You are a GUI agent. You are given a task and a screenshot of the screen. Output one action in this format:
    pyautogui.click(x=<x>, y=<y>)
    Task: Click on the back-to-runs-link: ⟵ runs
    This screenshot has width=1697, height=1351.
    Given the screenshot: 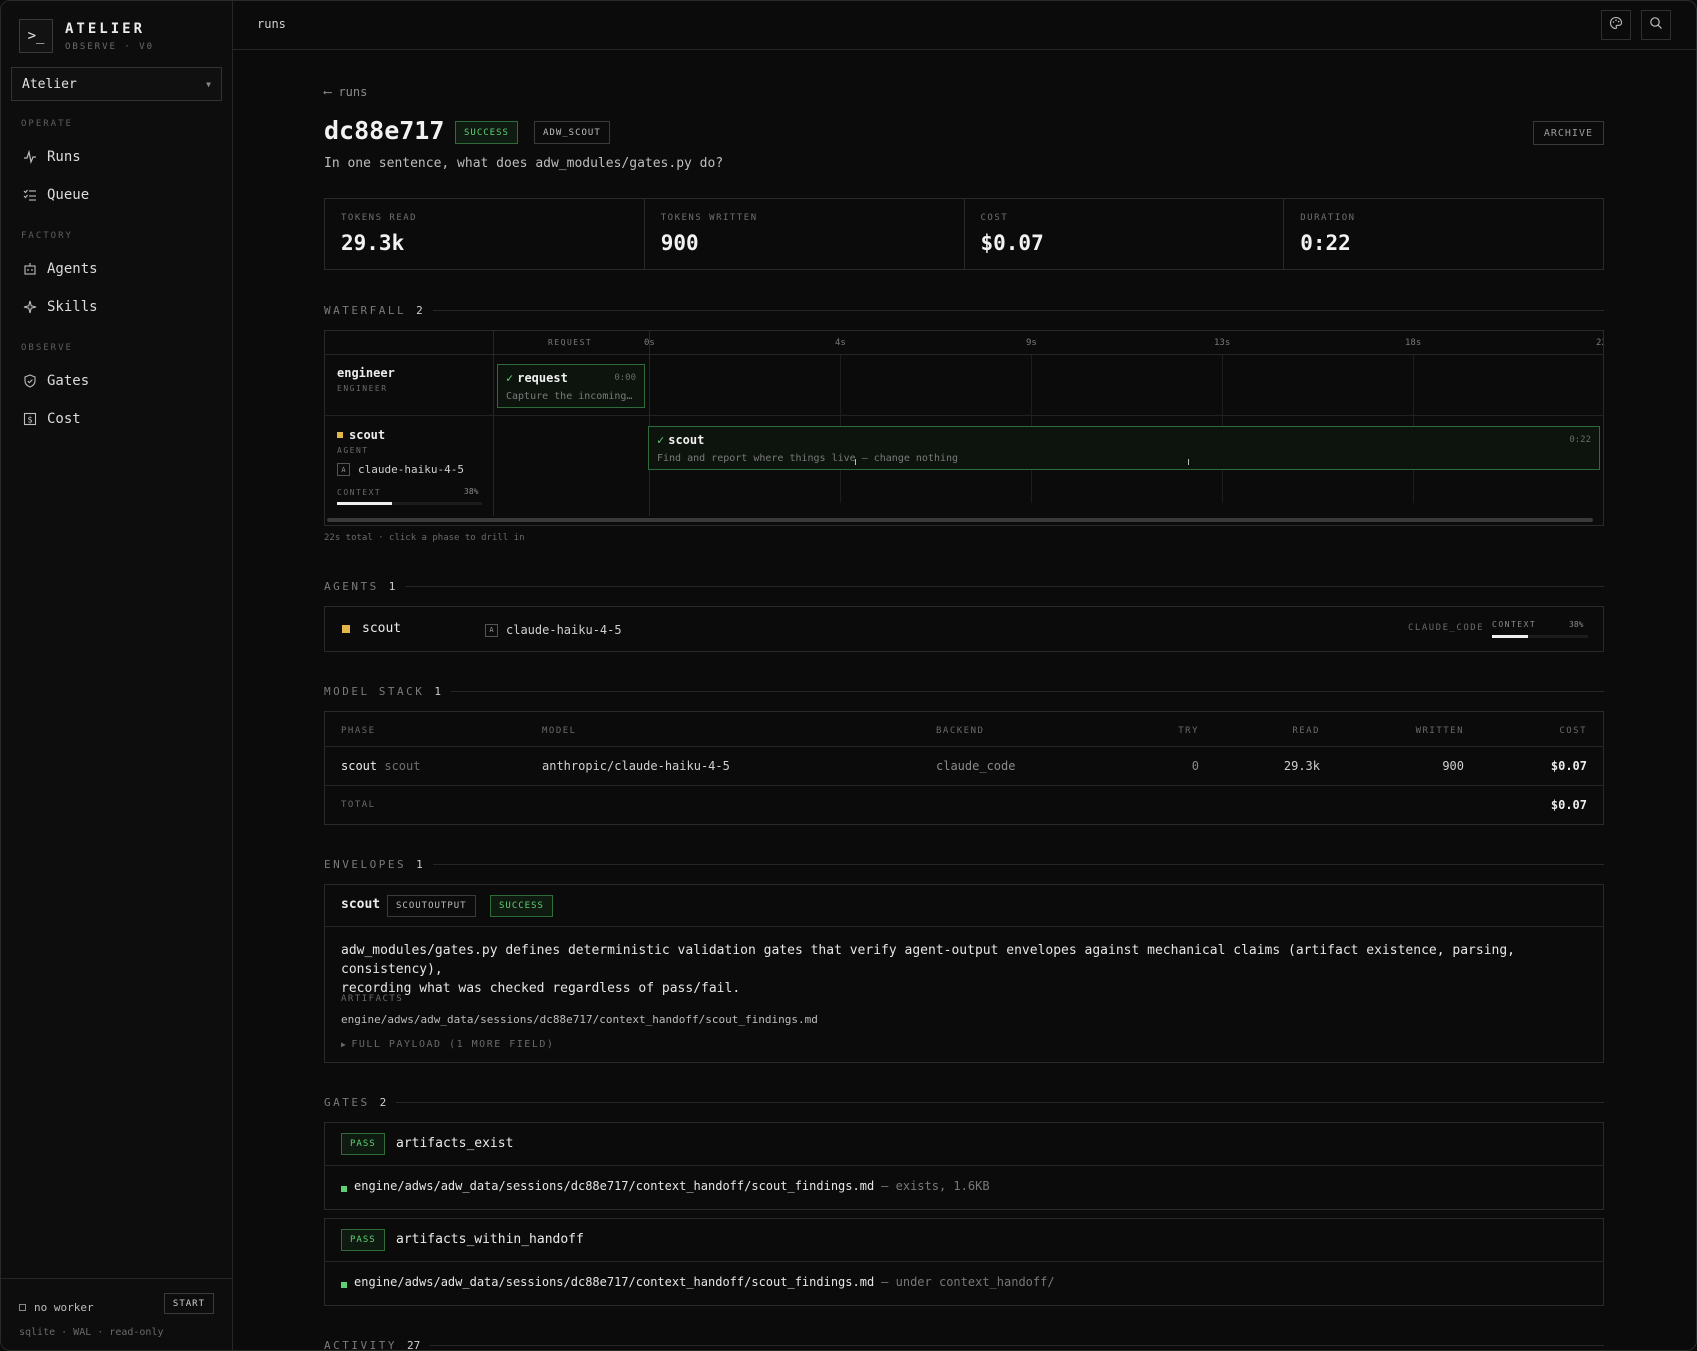 What is the action you would take?
    pyautogui.click(x=345, y=92)
    